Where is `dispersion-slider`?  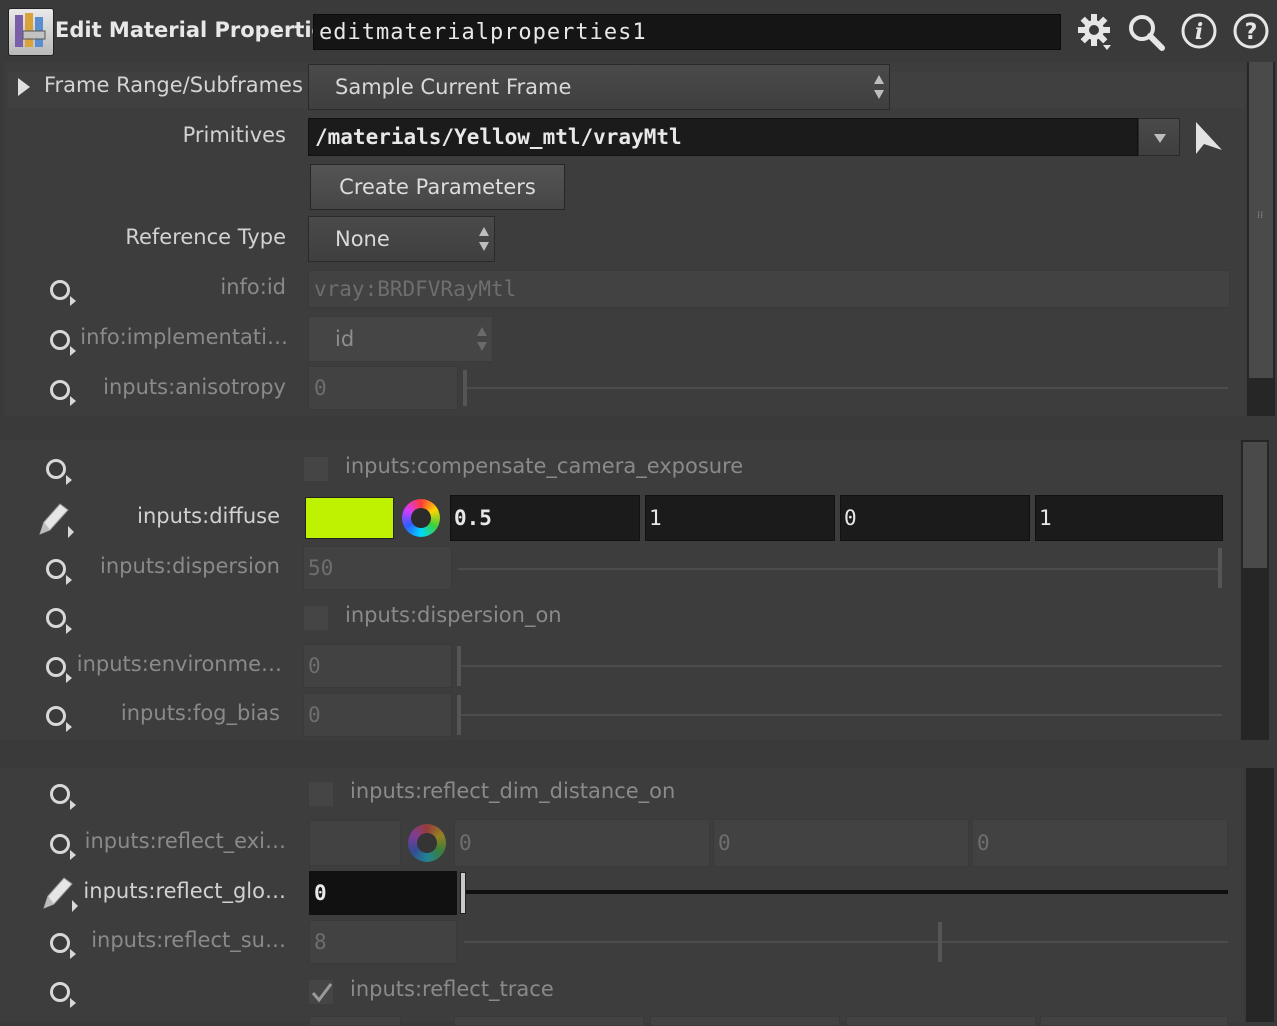 dispersion-slider is located at coordinates (840, 569).